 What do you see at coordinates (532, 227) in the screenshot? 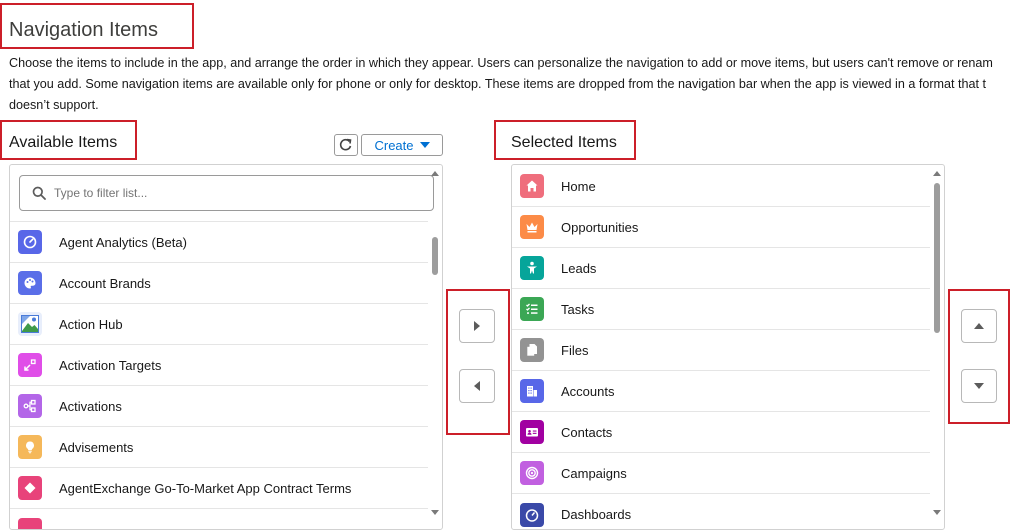
I see `crown-icon` at bounding box center [532, 227].